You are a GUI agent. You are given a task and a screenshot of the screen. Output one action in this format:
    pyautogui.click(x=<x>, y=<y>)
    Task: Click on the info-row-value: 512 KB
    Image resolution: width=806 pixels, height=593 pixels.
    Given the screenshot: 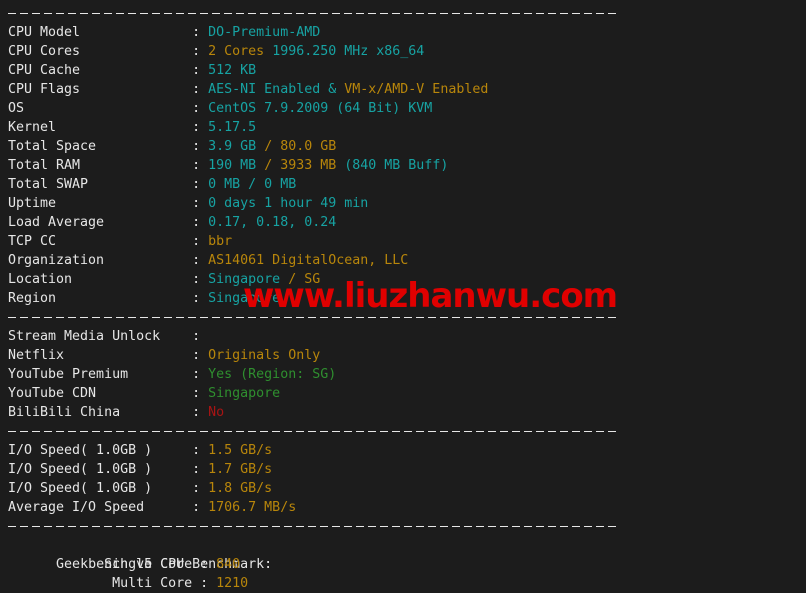 What is the action you would take?
    pyautogui.click(x=232, y=70)
    